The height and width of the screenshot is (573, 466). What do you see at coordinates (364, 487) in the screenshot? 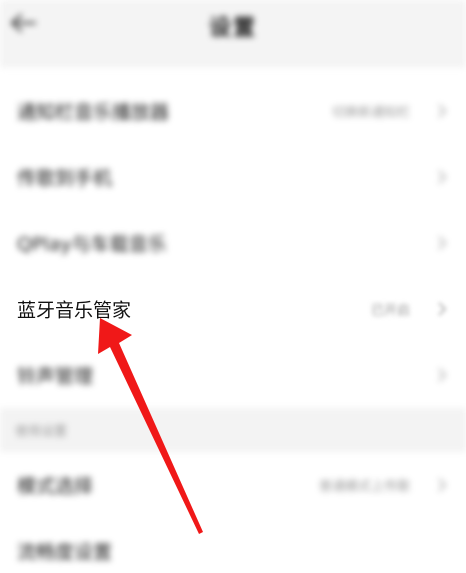
I see `row-value: 普通模式上传歌` at bounding box center [364, 487].